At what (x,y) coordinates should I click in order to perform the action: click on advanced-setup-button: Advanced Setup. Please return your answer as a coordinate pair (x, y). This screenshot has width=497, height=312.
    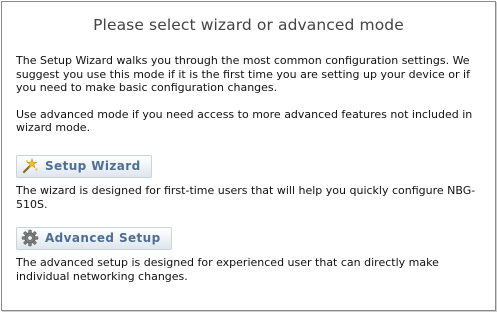
    Looking at the image, I should click on (94, 238).